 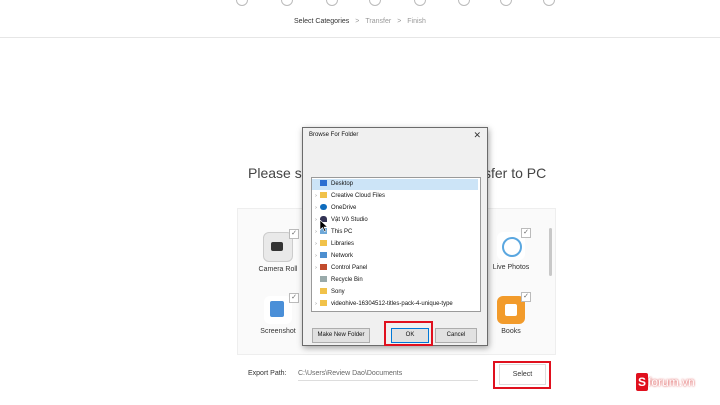 What do you see at coordinates (526, 297) in the screenshot?
I see `books-checkbox: ✓` at bounding box center [526, 297].